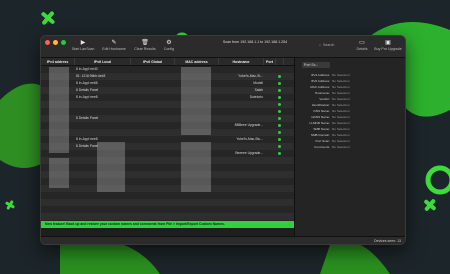  I want to click on edit-hostname-button: ✎ Edit Hostname, so click(114, 45).